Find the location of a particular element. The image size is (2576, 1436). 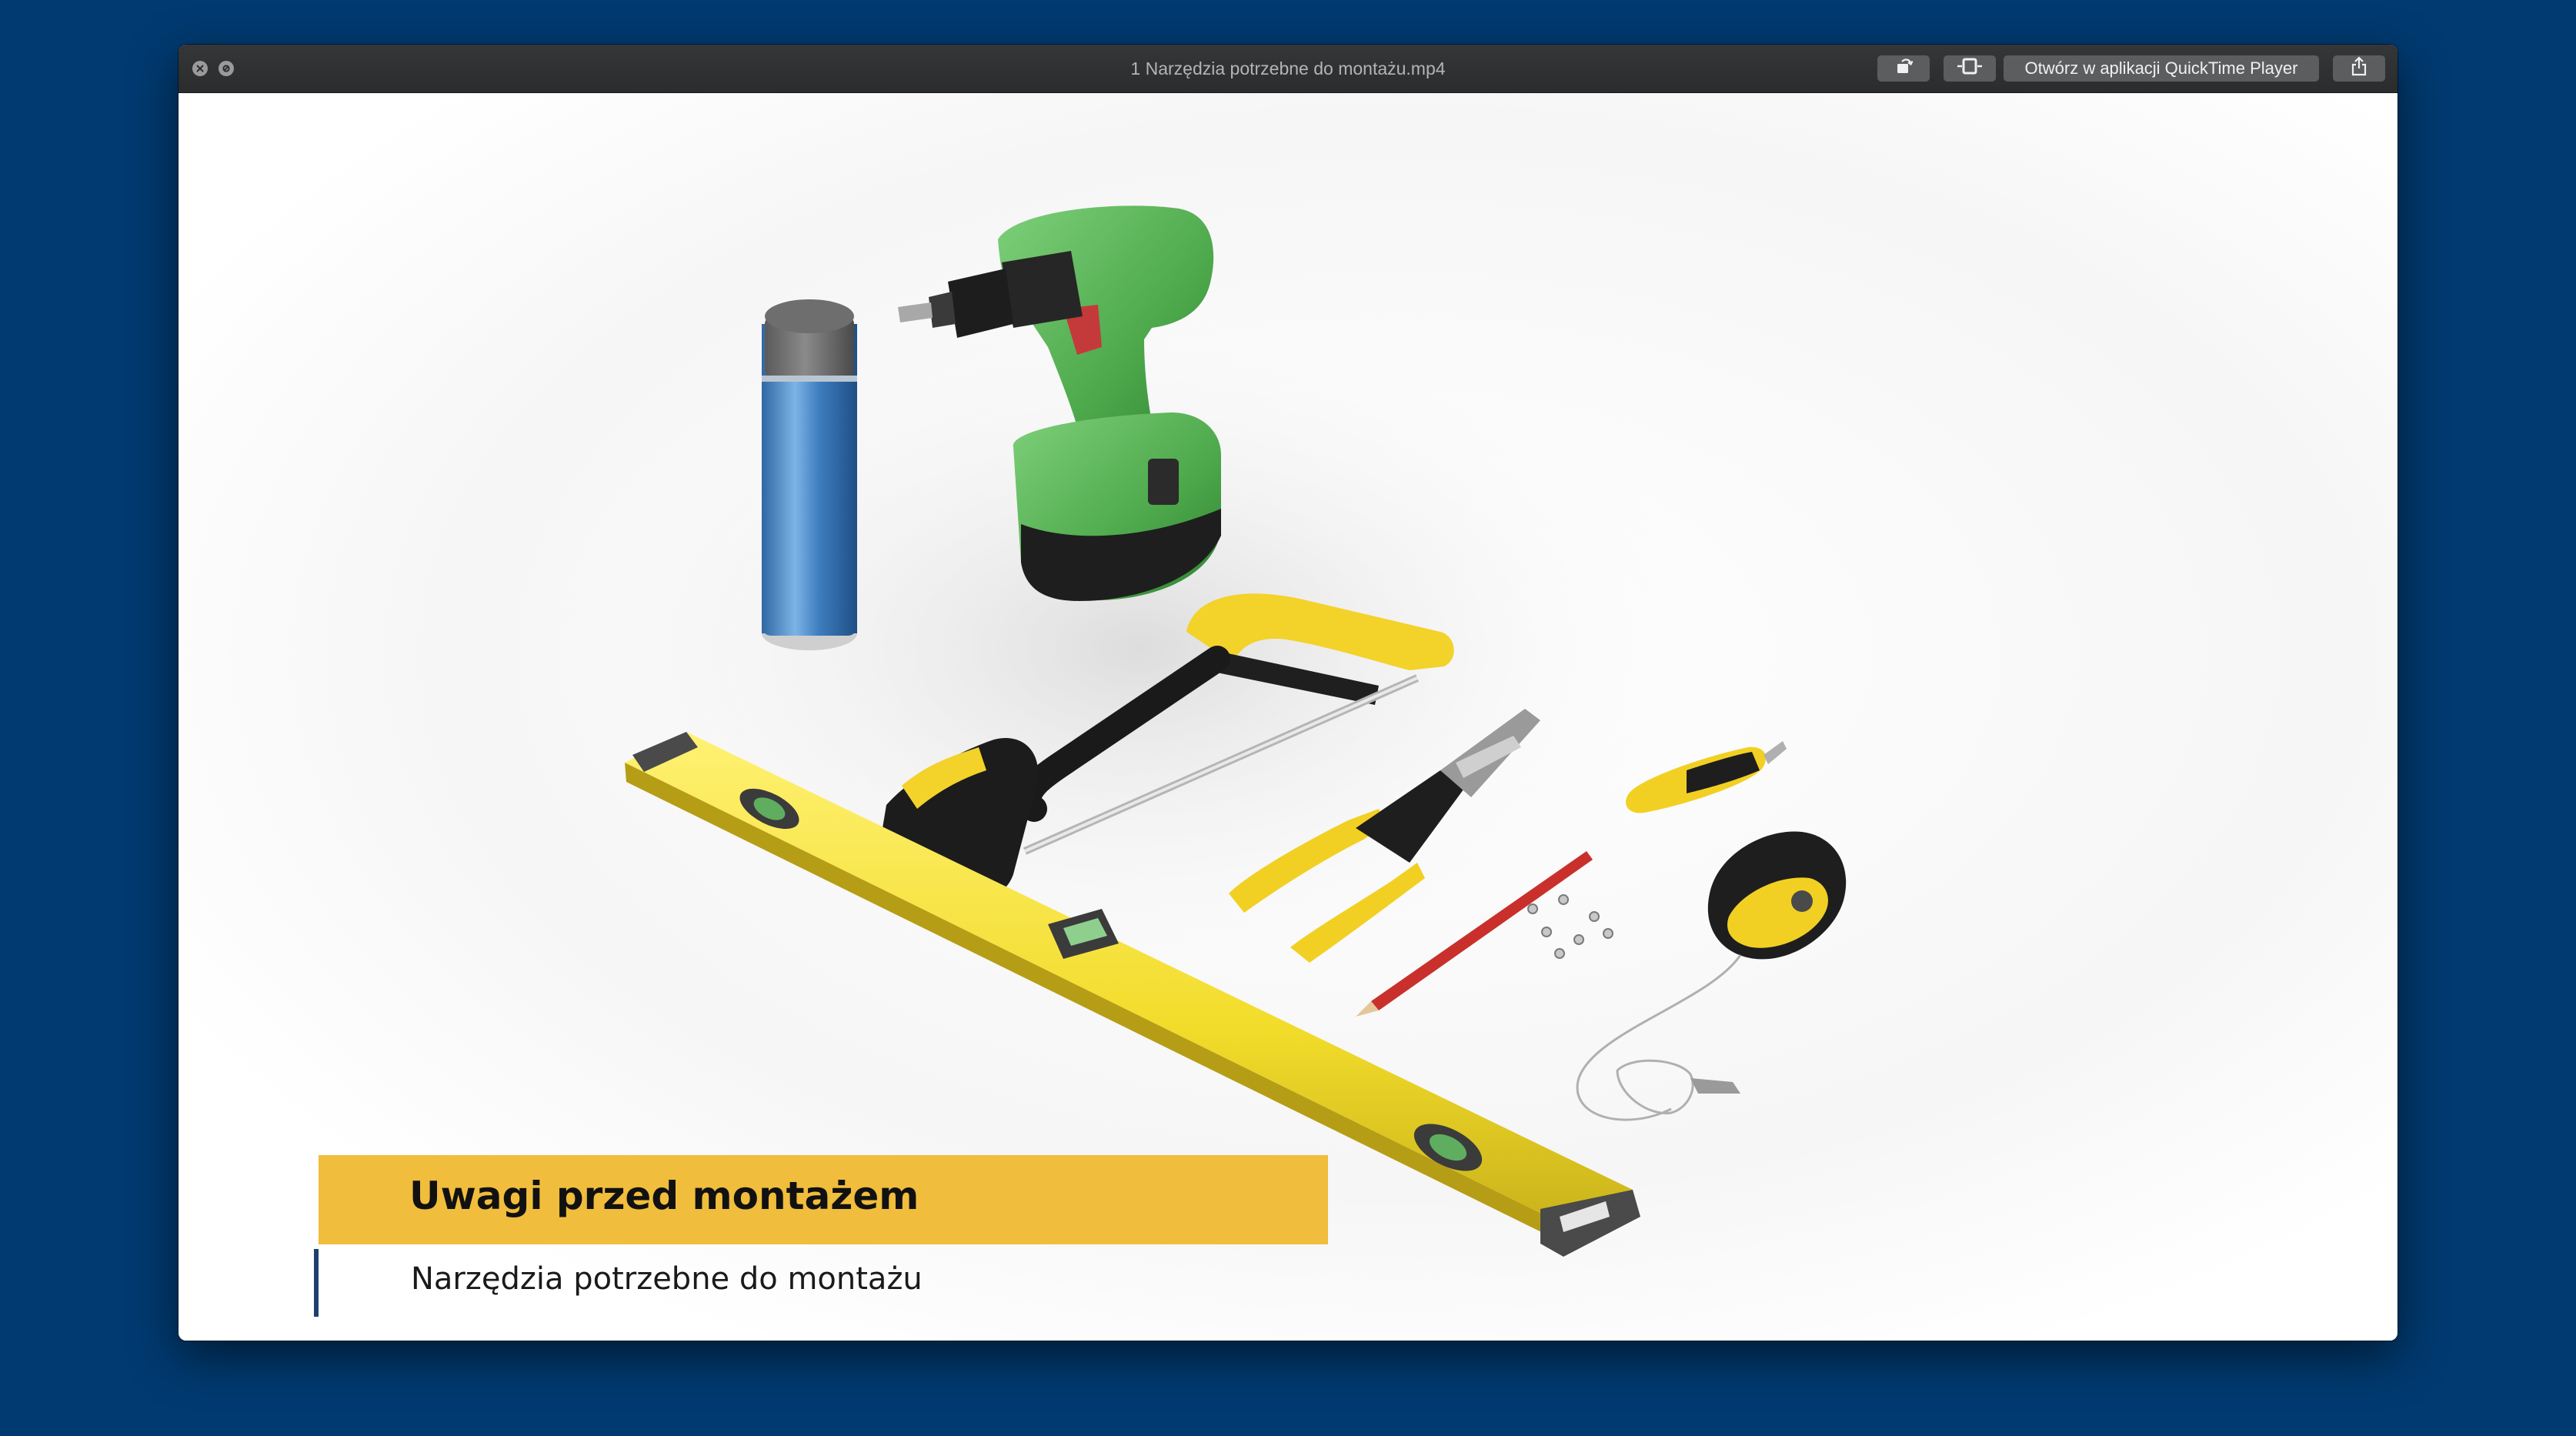

open-in-quicktime-button: Otwórz w aplikacji QuickTime Player is located at coordinates (2162, 68).